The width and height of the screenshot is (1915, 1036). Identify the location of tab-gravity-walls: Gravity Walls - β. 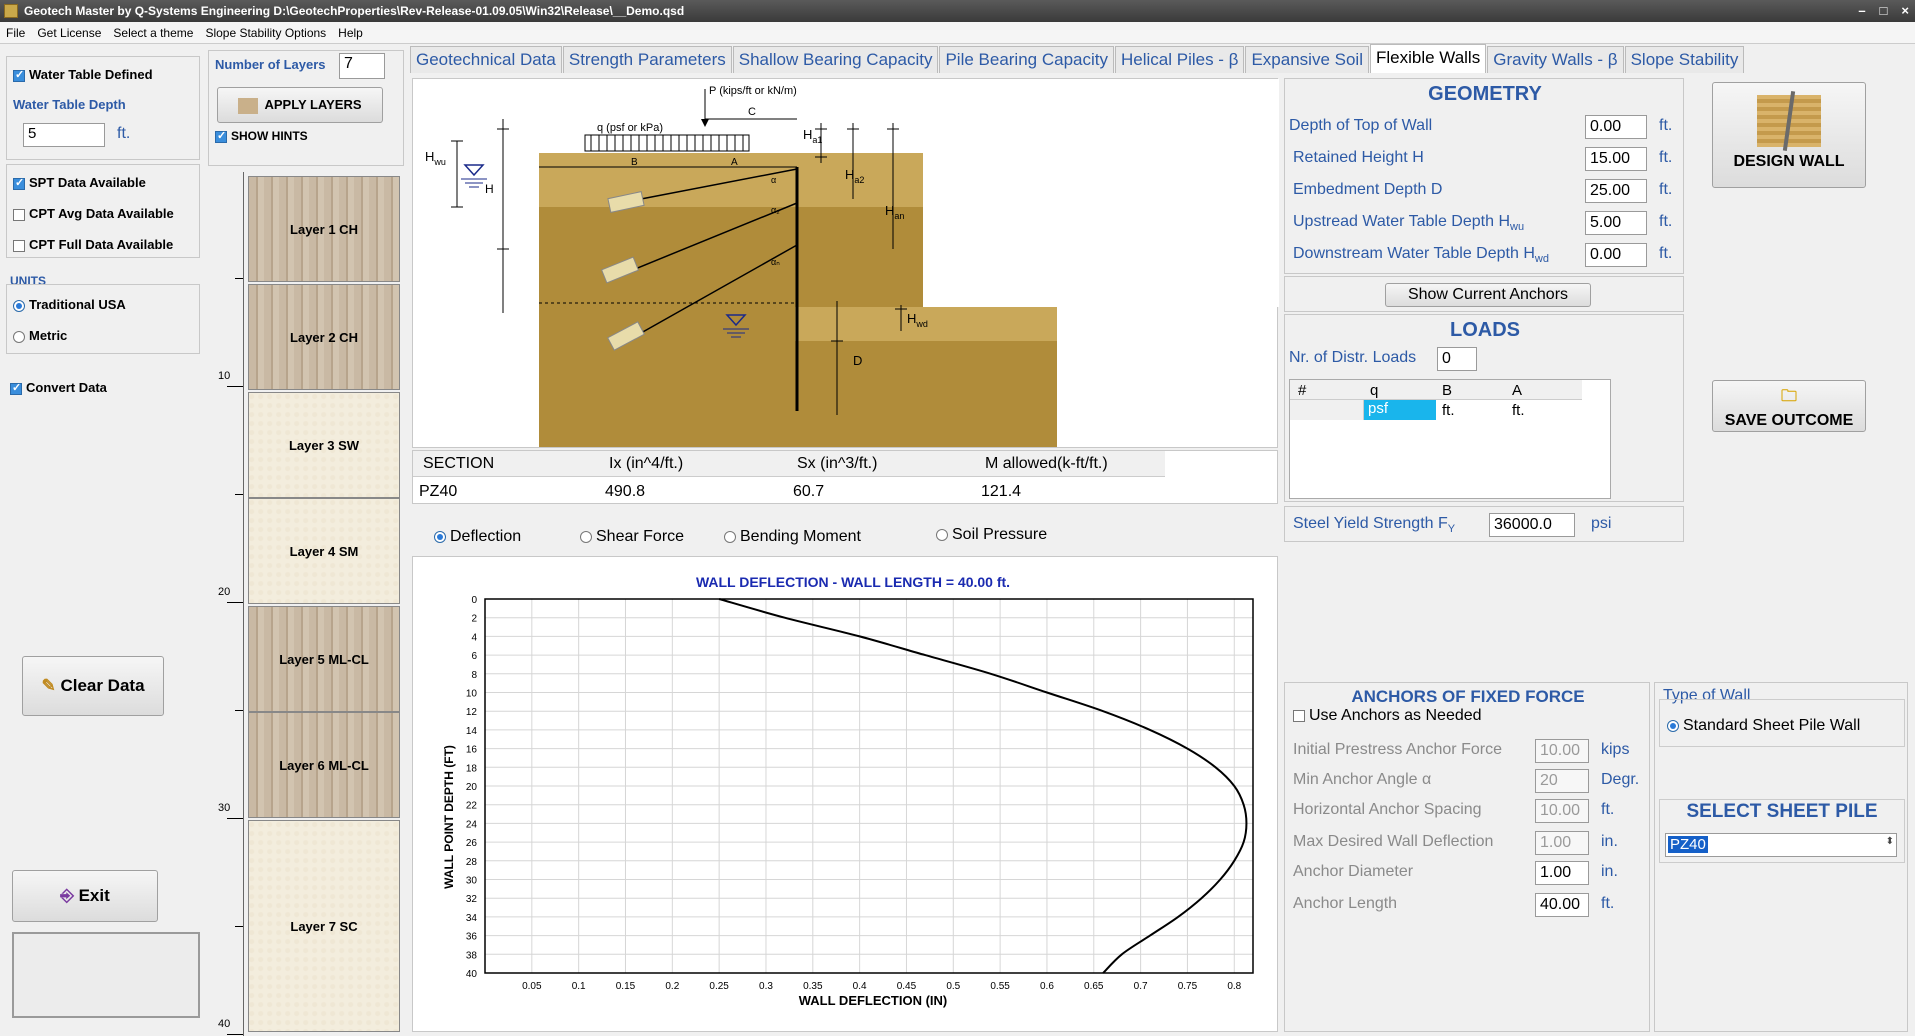
(1555, 59).